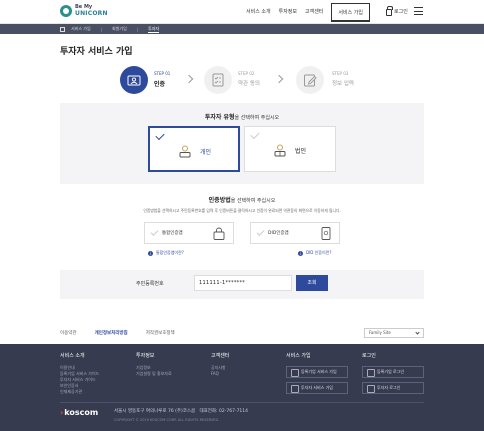  What do you see at coordinates (253, 201) in the screenshot?
I see `auth-method-heading-suffix: 을 선택하여 주십시오` at bounding box center [253, 201].